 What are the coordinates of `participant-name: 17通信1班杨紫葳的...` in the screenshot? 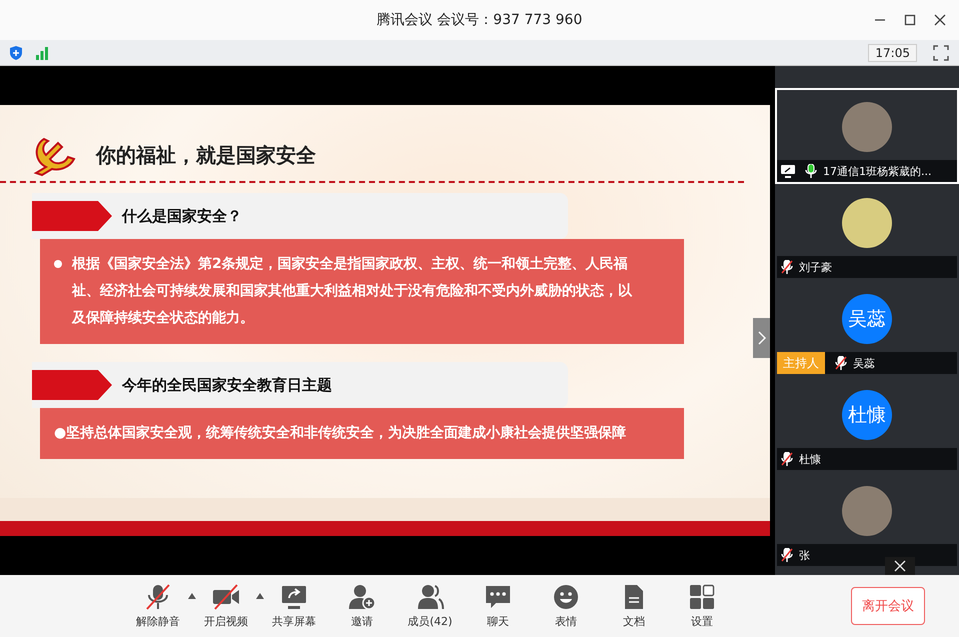 It's located at (877, 171).